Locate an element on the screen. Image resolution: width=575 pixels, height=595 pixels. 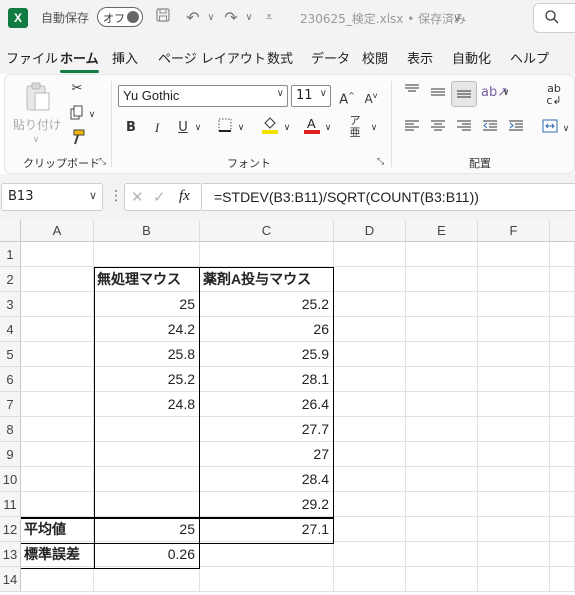
cell-c10: 28.4 is located at coordinates (267, 479).